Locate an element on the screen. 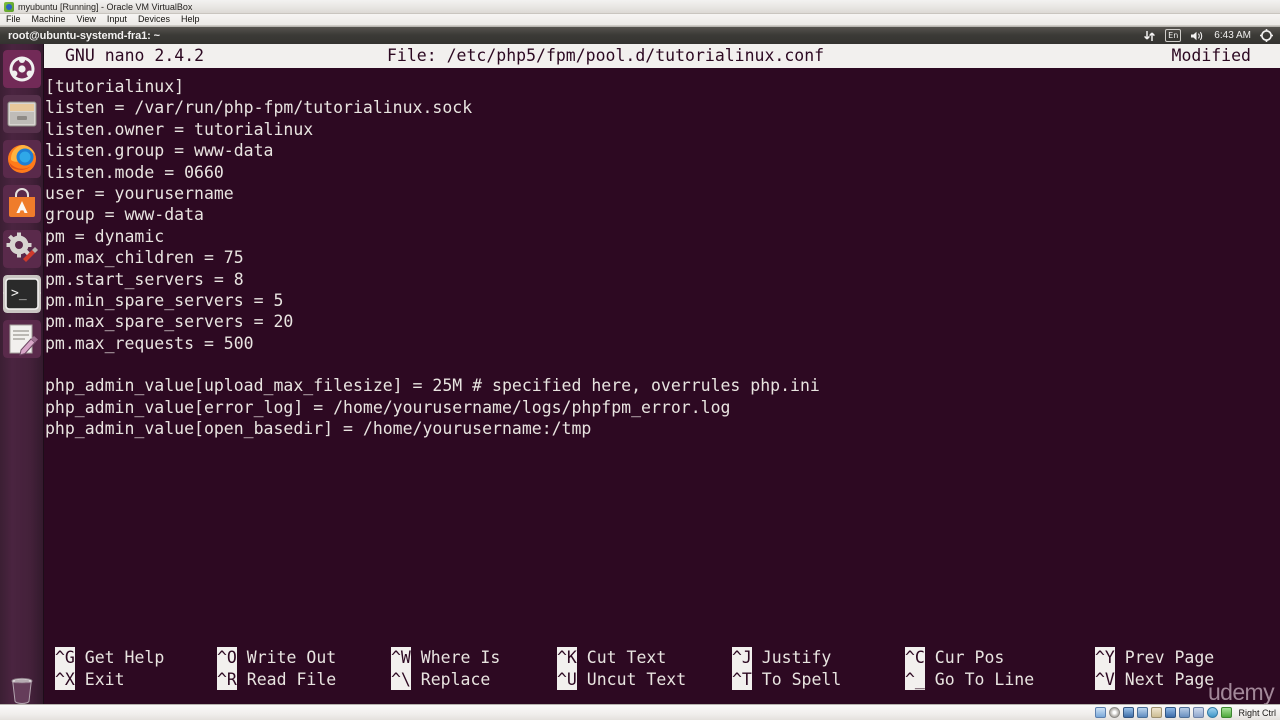  remote-desktop-icon is located at coordinates (1199, 712).